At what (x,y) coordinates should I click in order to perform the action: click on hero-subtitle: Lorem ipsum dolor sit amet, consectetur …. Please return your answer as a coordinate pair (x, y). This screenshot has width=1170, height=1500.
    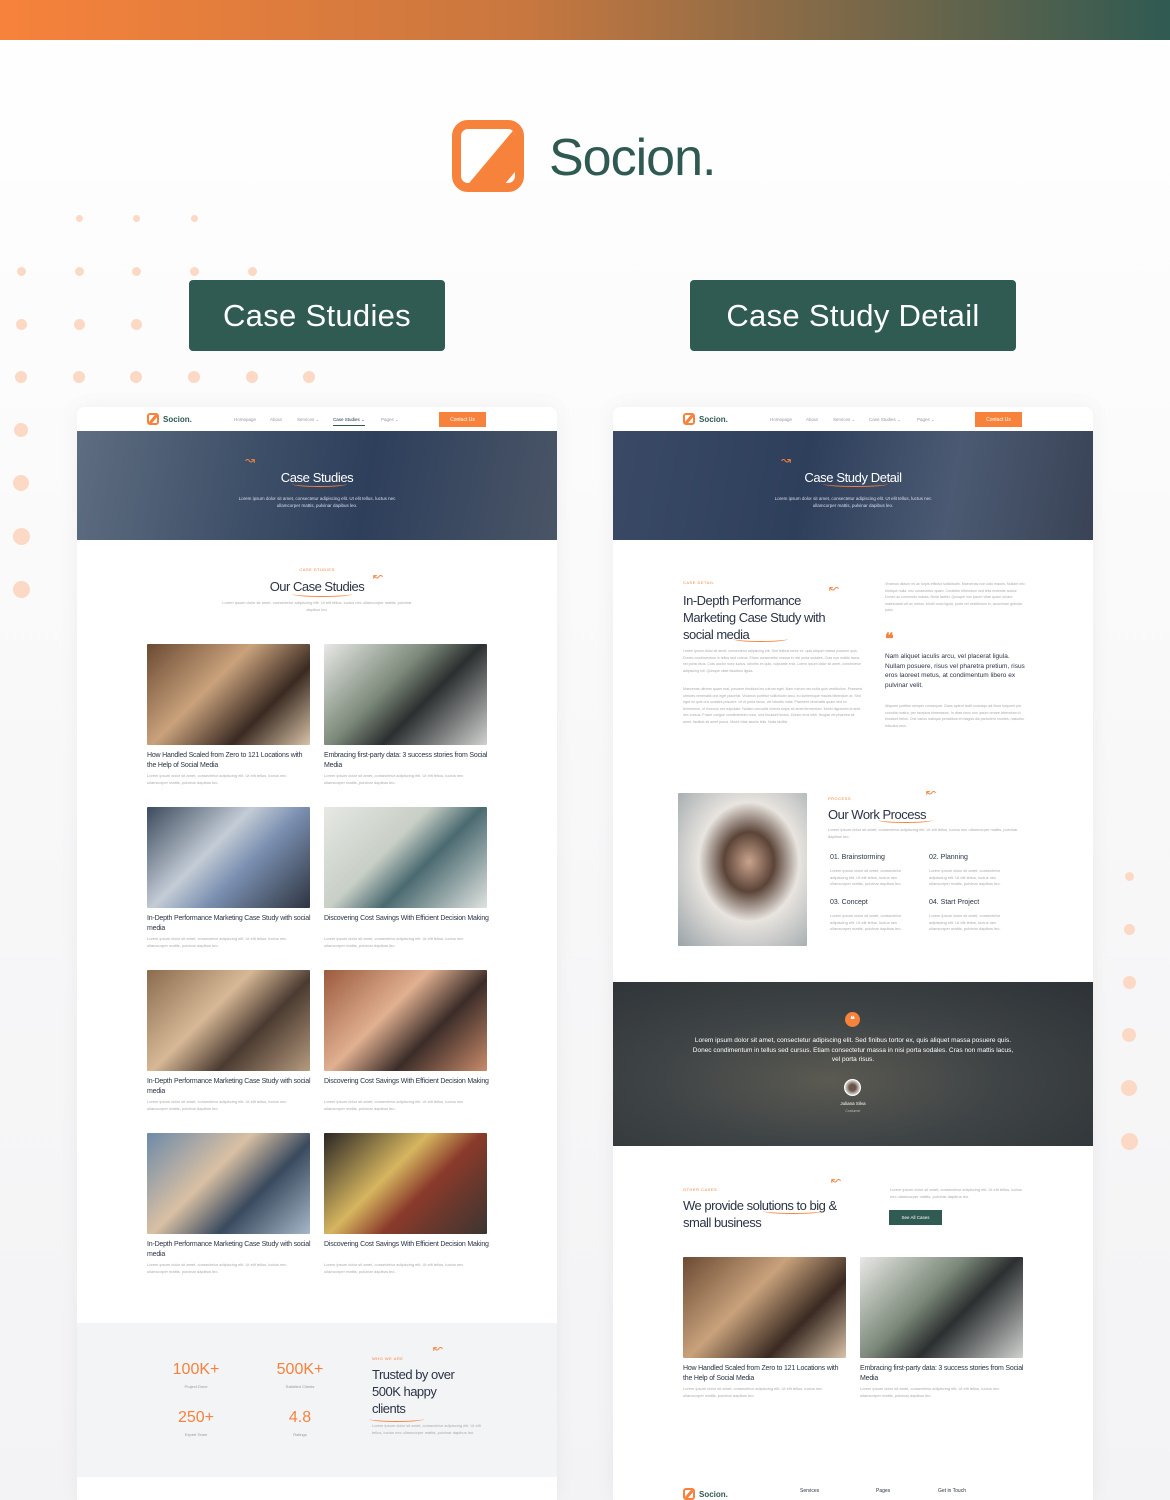
    Looking at the image, I should click on (853, 502).